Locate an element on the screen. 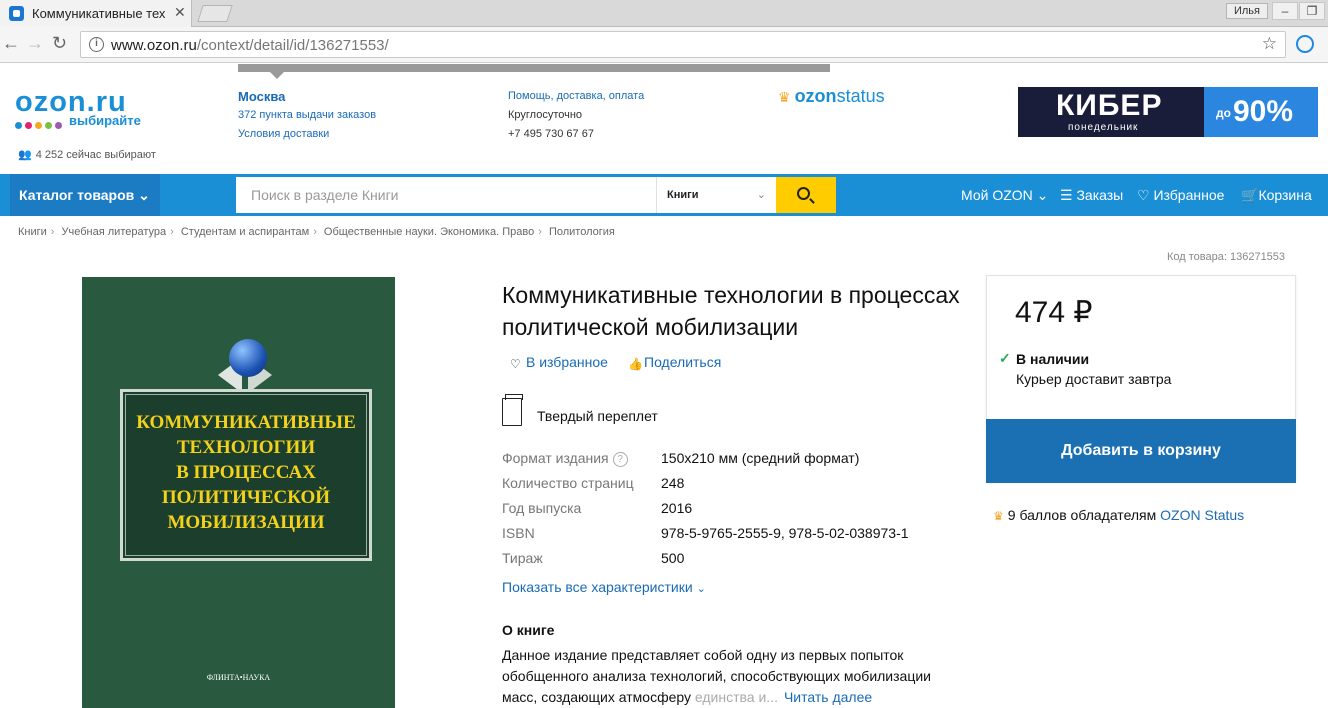 The image size is (1328, 708). header-promo-strip is located at coordinates (534, 71).